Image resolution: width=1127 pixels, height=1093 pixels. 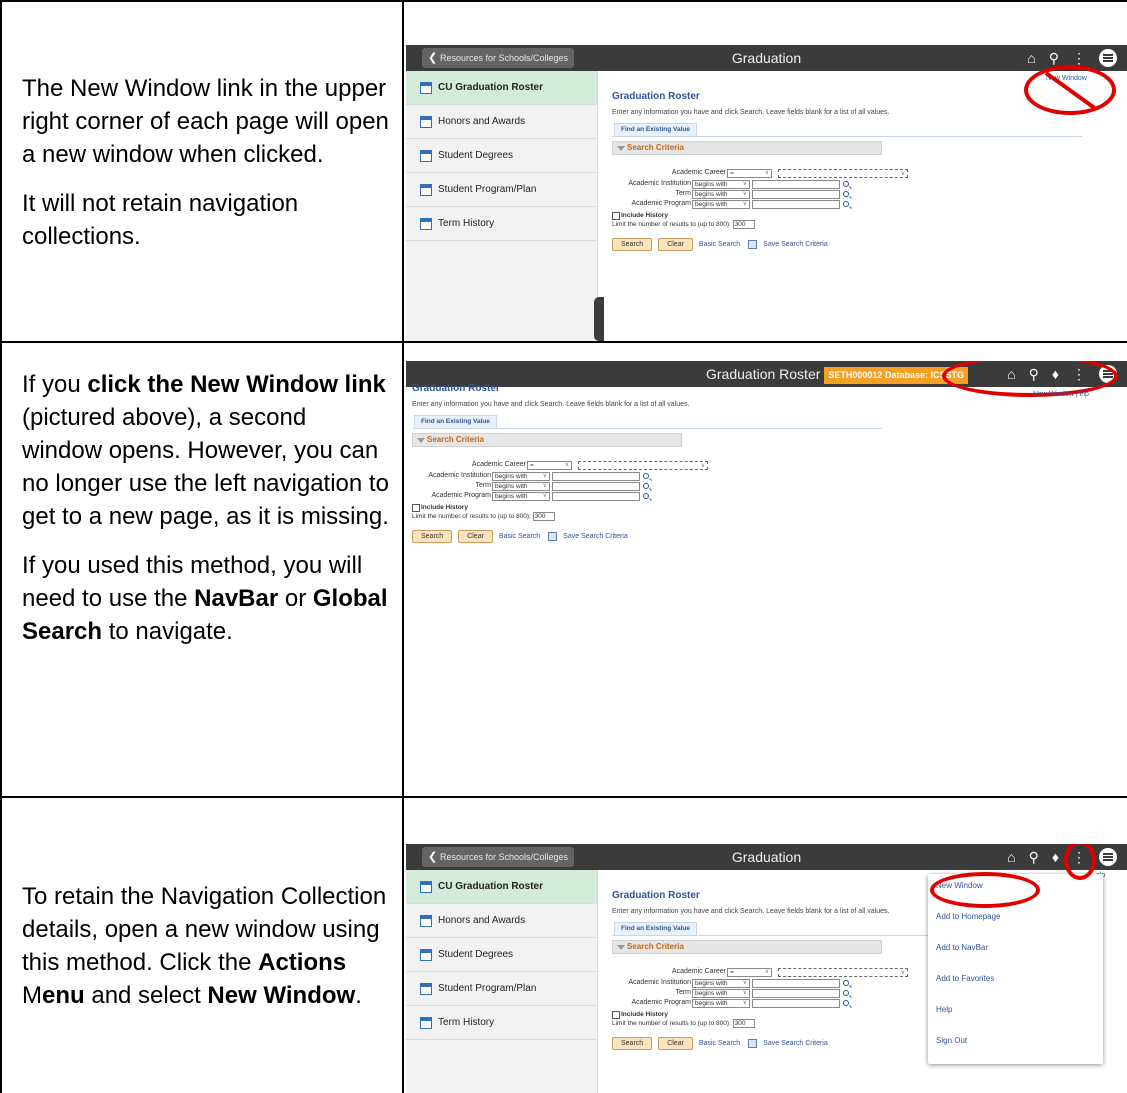 I want to click on navbar-icon, so click(x=1108, y=857).